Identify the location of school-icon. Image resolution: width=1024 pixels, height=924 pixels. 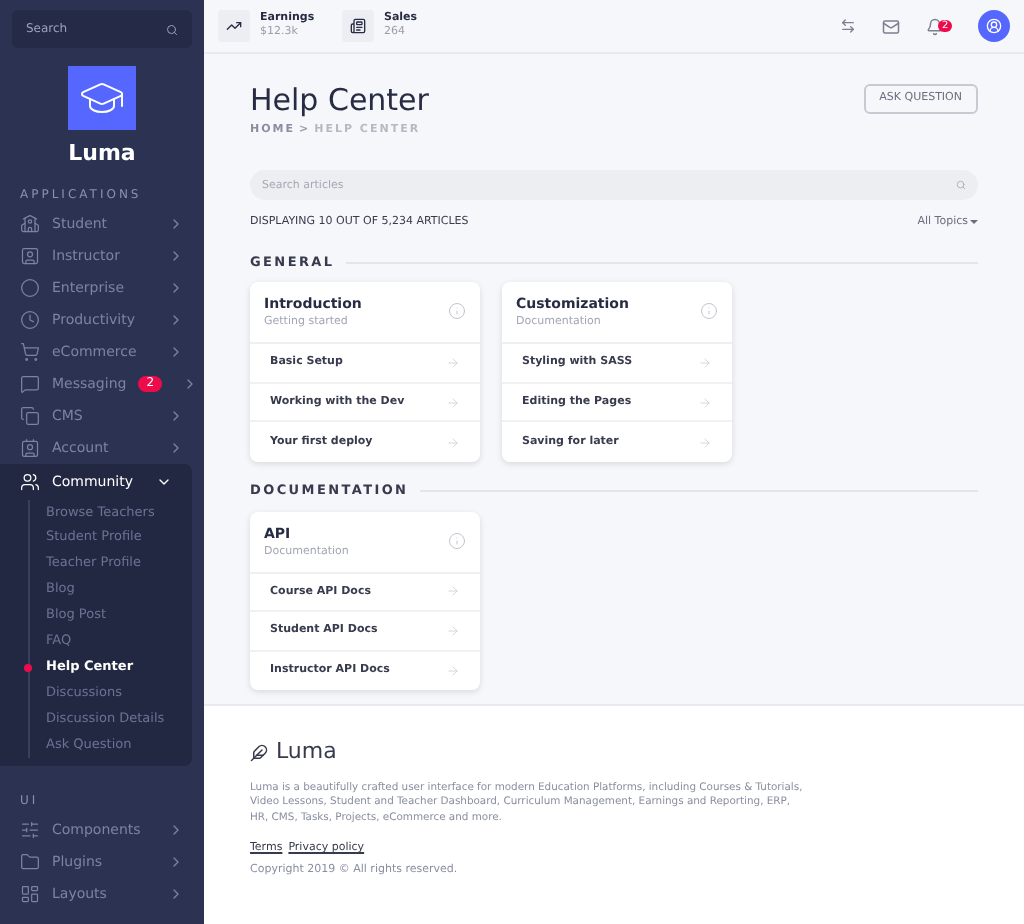
(30, 224).